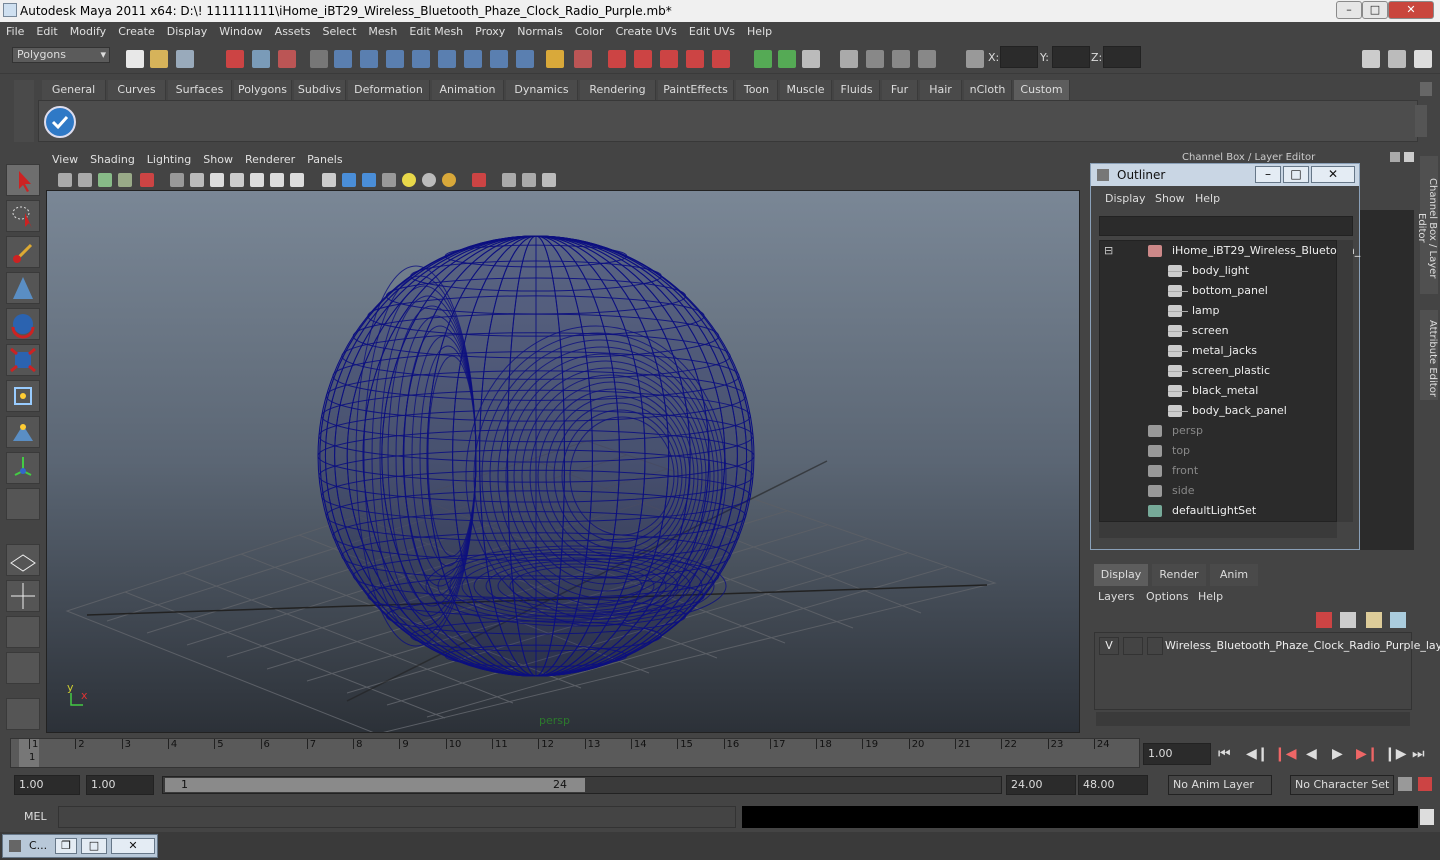  I want to click on persp-outliner-layout-icon, so click(23, 632).